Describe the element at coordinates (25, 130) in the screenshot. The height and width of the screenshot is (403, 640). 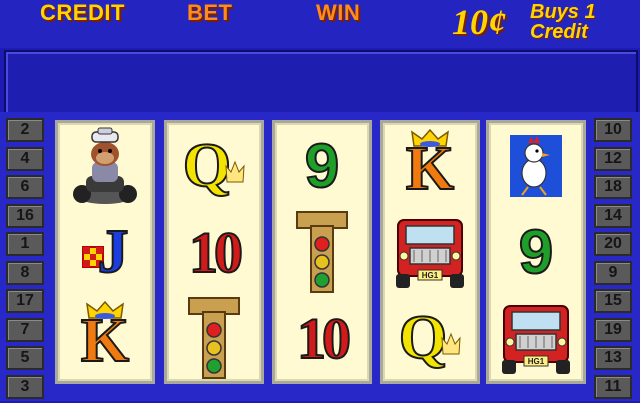
I see `payline-button: 2` at that location.